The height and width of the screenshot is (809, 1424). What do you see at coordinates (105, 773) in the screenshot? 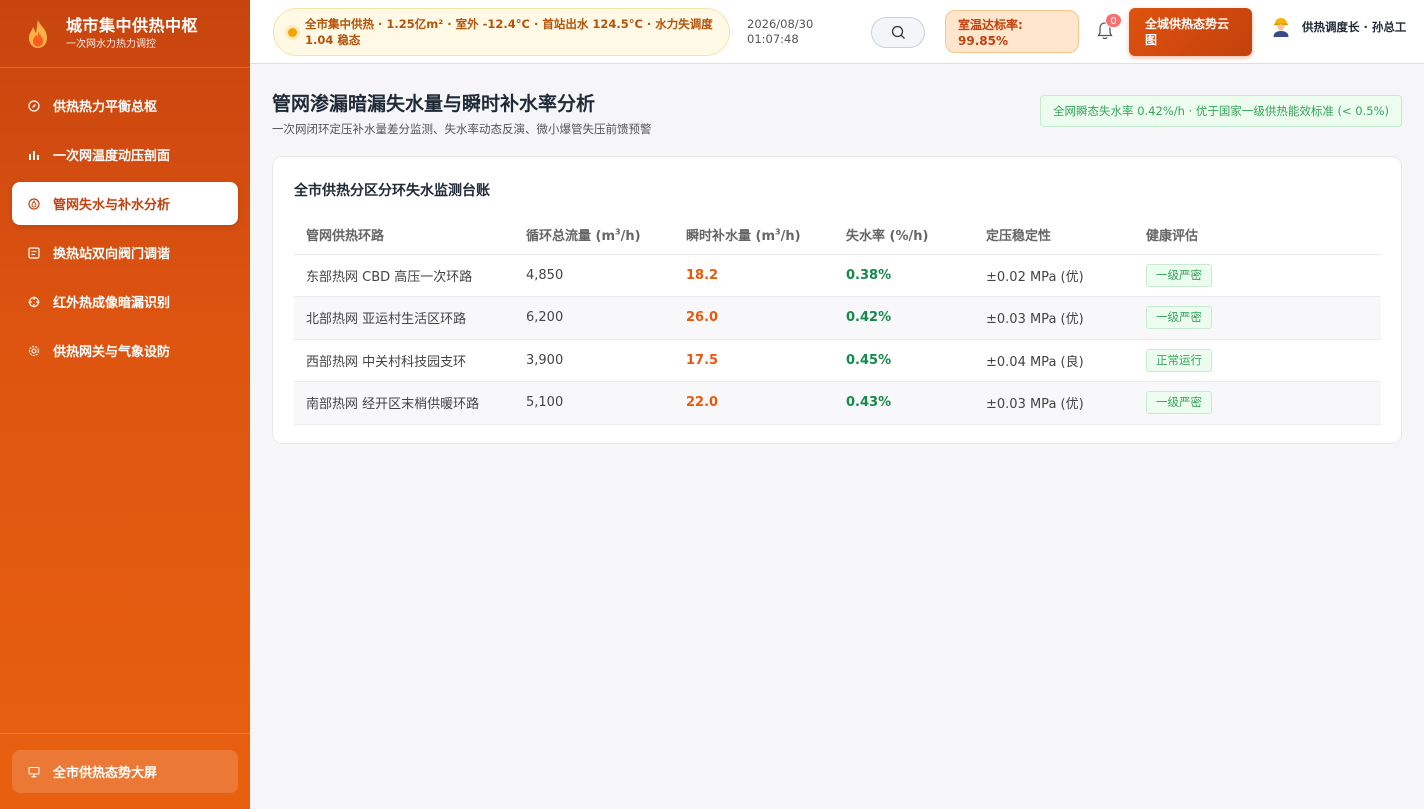
I see `city-dashboard-label: 全市供热态势大屏` at bounding box center [105, 773].